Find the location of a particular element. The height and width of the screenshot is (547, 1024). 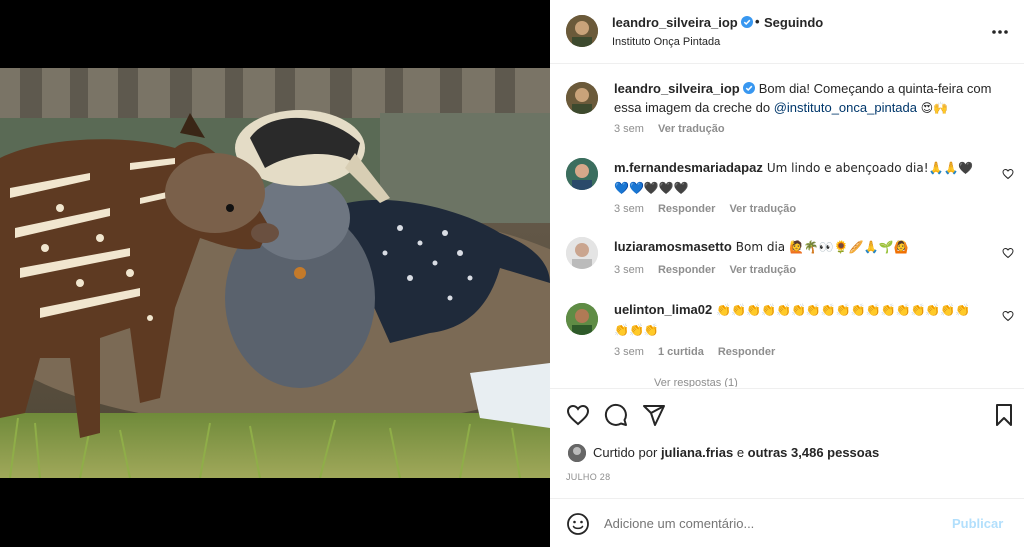

likes-prefix: Curtido por is located at coordinates (625, 452).